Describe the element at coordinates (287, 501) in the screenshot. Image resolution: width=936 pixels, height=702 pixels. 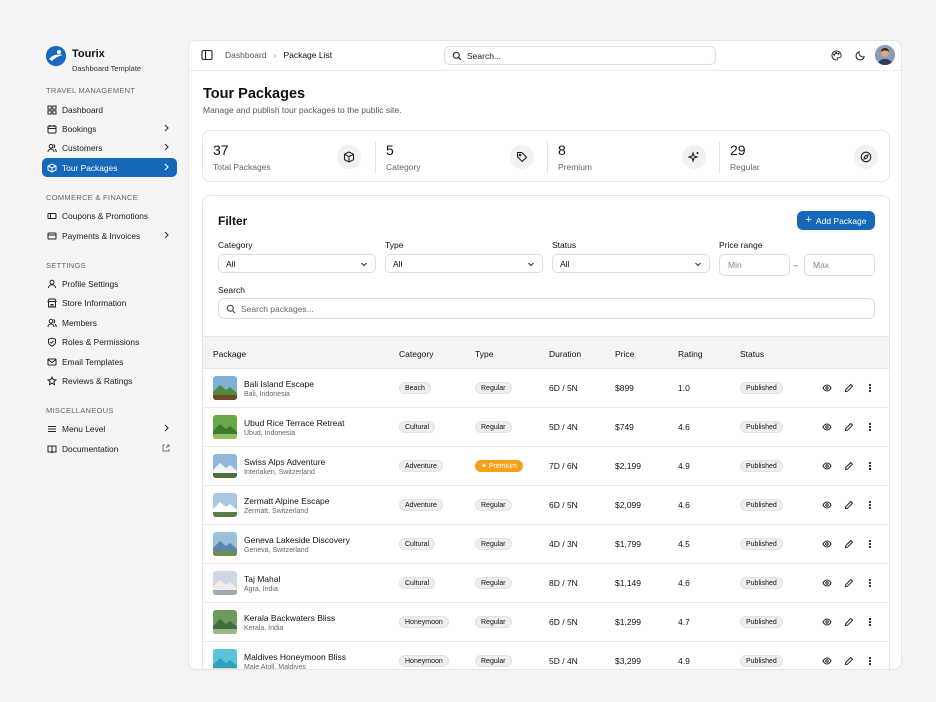
I see `package-name: Zermatt Alpine Escape` at that location.